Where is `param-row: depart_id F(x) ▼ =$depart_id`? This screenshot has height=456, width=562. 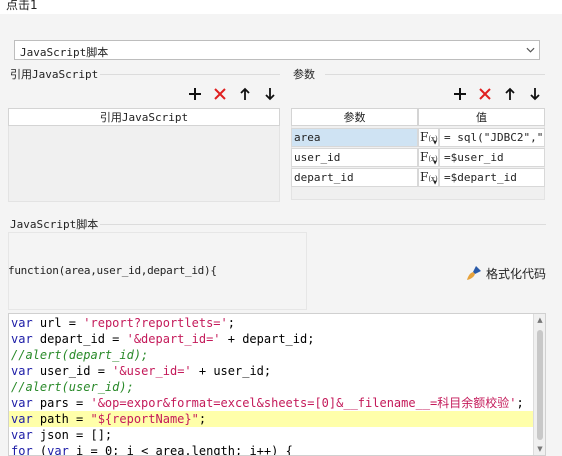
param-row: depart_id F(x) ▼ =$depart_id is located at coordinates (418, 177).